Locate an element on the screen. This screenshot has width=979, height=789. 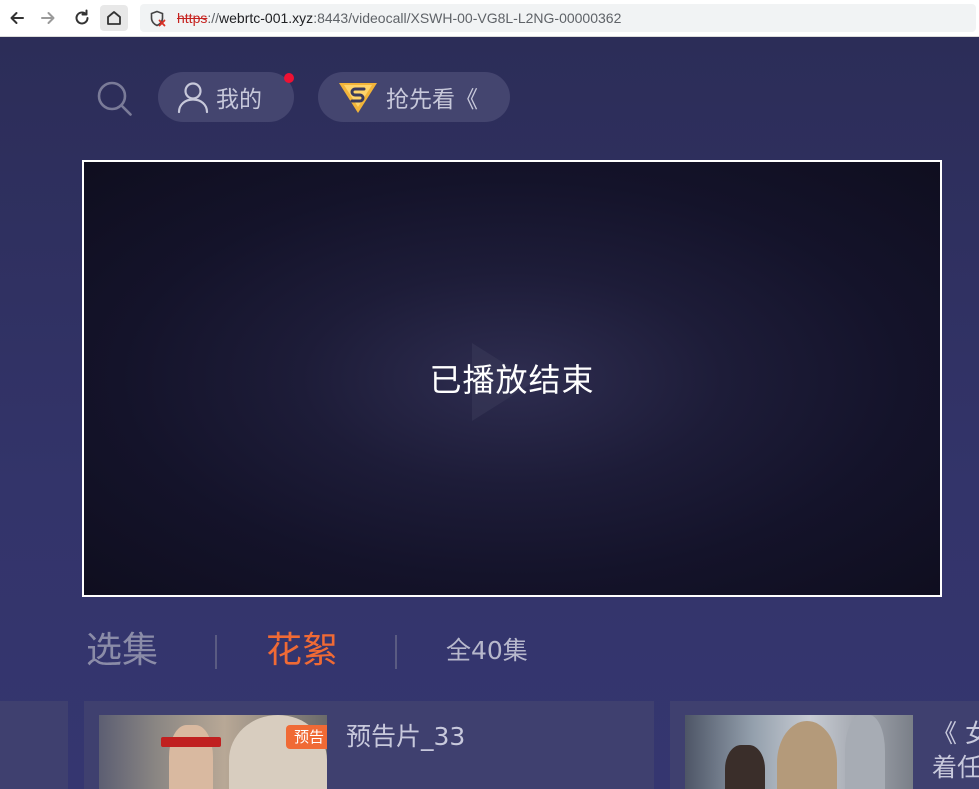
home-button is located at coordinates (114, 18).